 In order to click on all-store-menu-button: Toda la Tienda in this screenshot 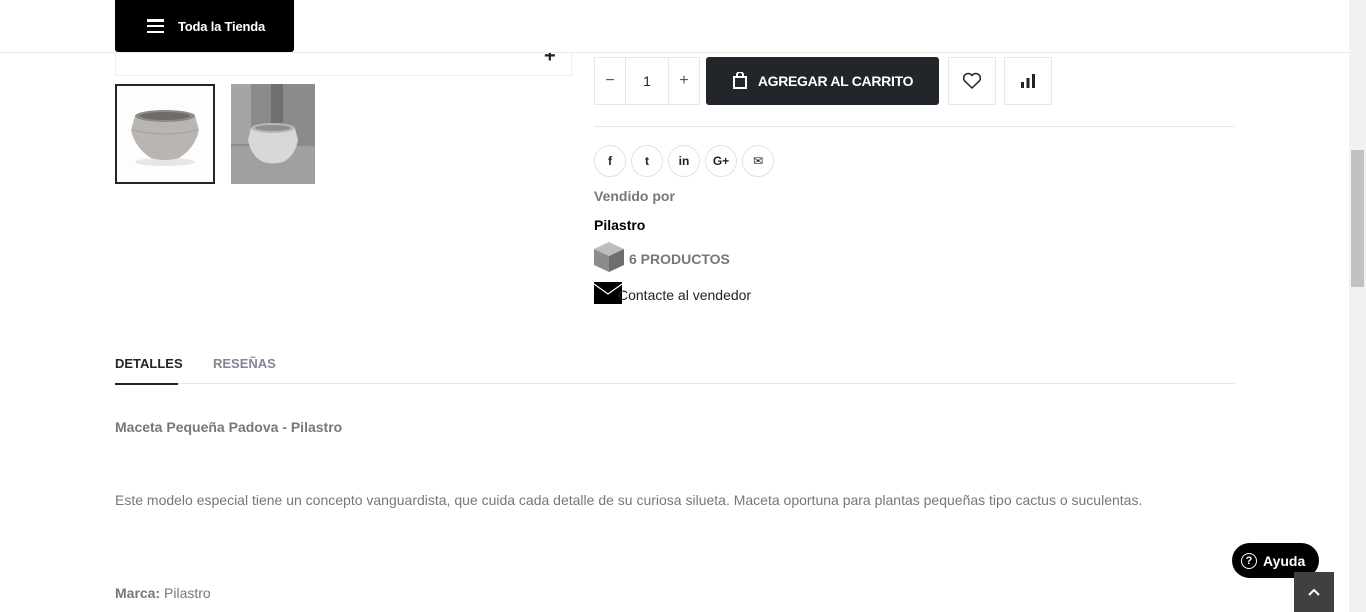, I will do `click(204, 26)`.